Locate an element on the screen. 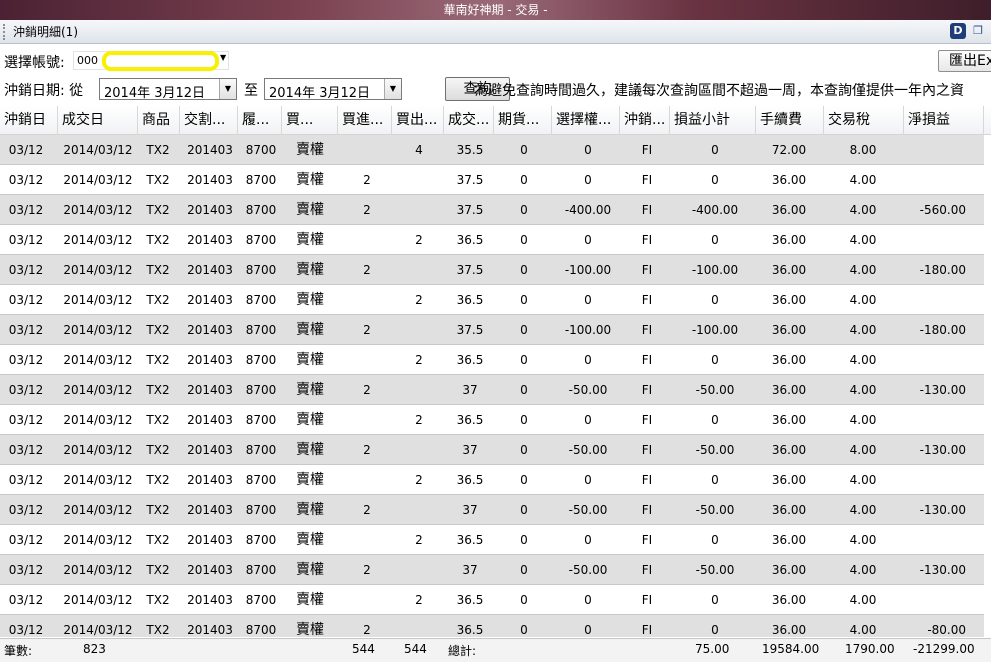  date-from-value: 2014年 3月12日 is located at coordinates (155, 93).